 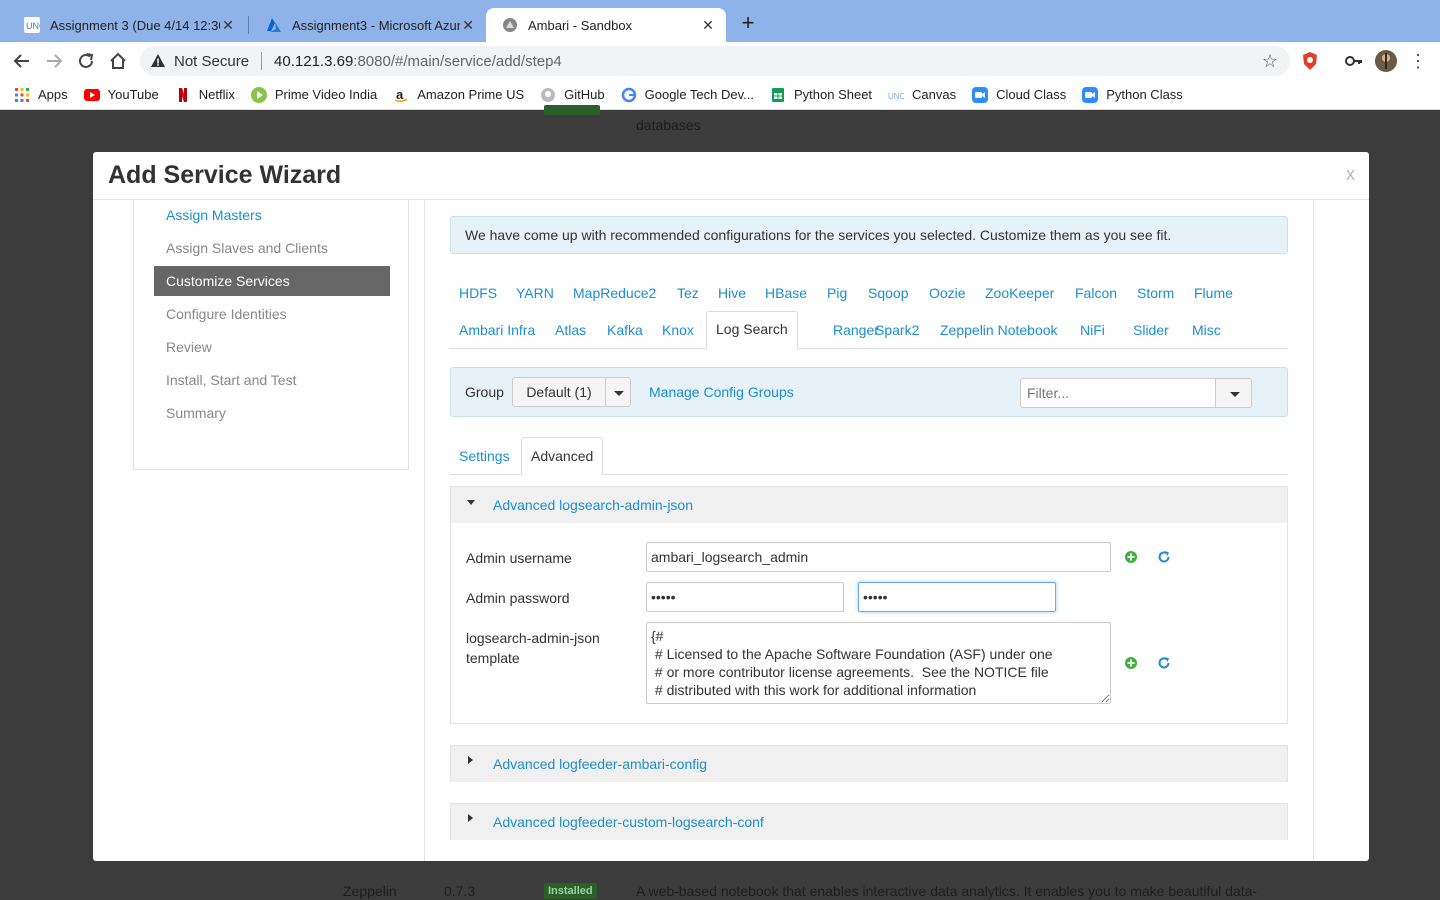 What do you see at coordinates (668, 125) in the screenshot?
I see `background-description: databases` at bounding box center [668, 125].